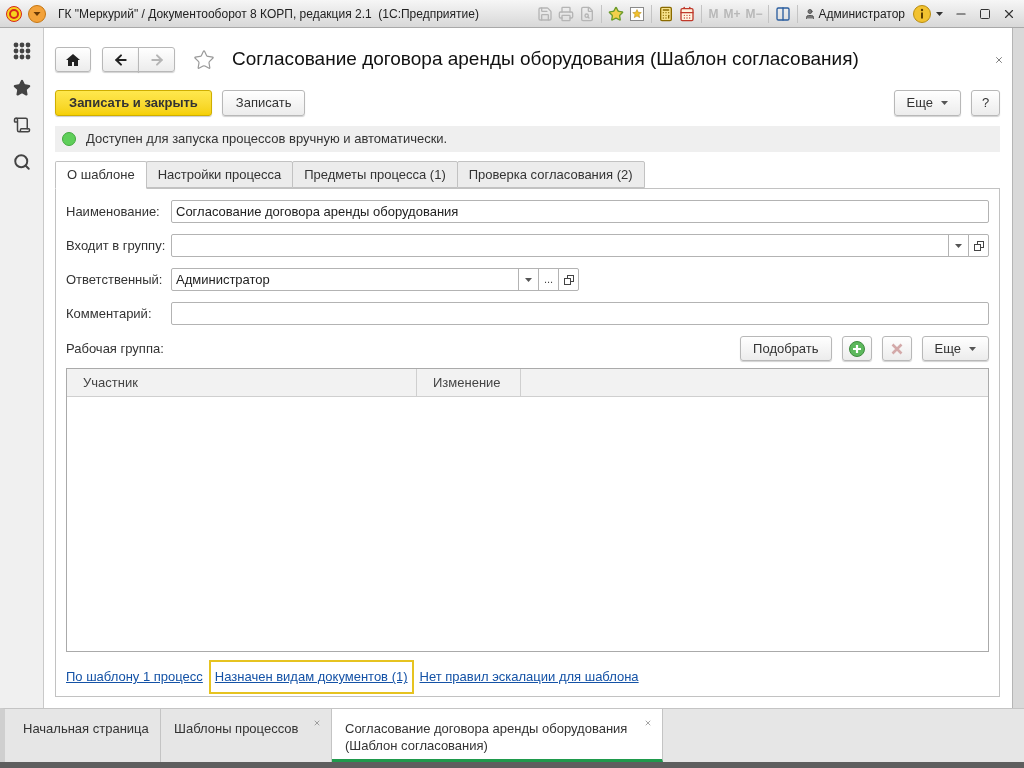 The width and height of the screenshot is (1024, 768). I want to click on input-field: Согласование договора аренды оборудования, so click(580, 211).